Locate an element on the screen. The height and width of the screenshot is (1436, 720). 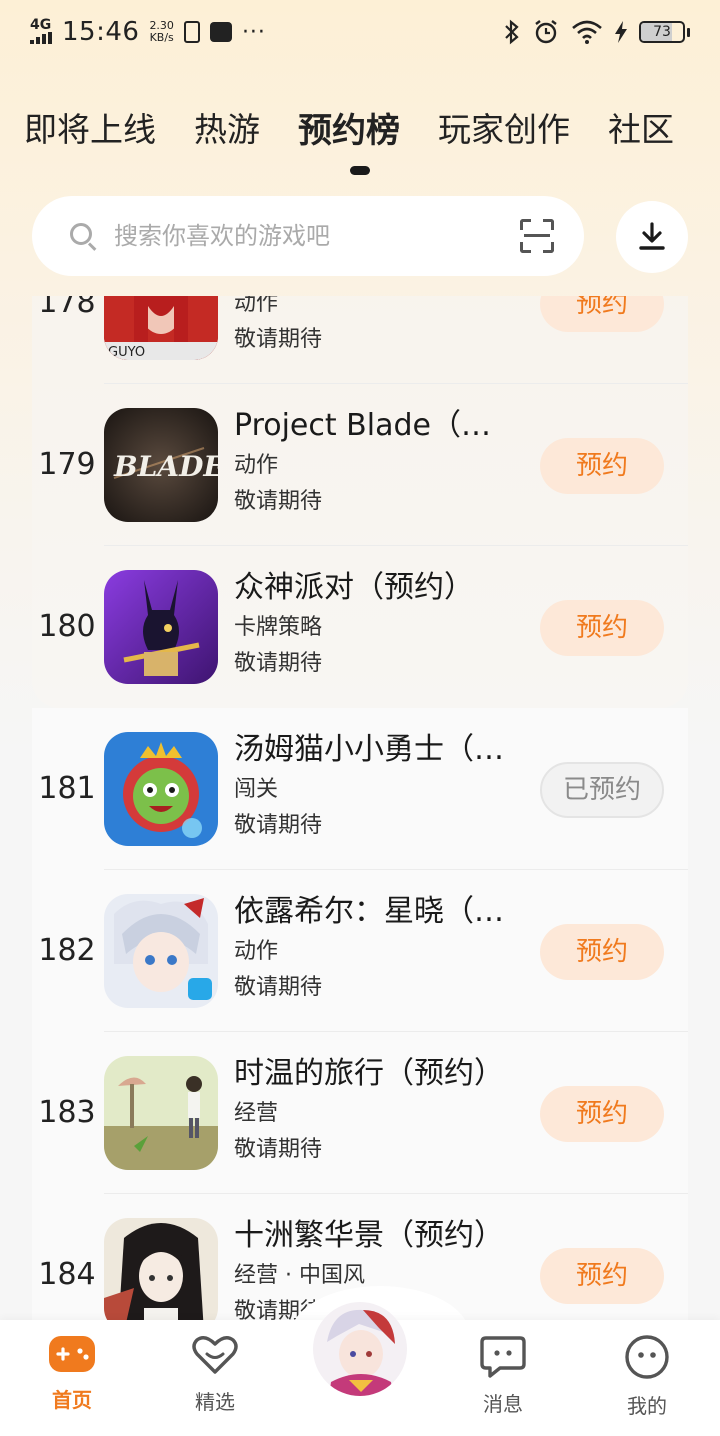
nav-label: 精选 is located at coordinates (215, 1402).